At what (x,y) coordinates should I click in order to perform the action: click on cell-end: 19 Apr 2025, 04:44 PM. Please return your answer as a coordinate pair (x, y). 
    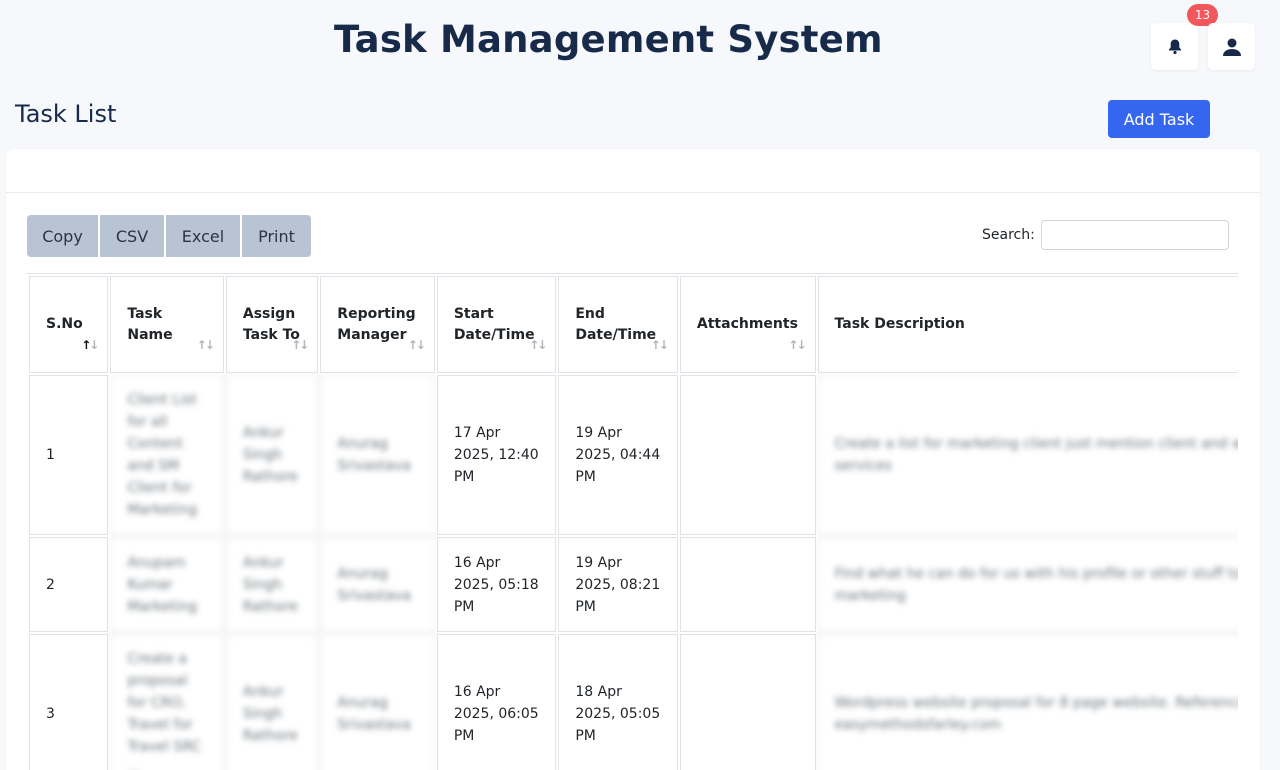
    Looking at the image, I should click on (618, 455).